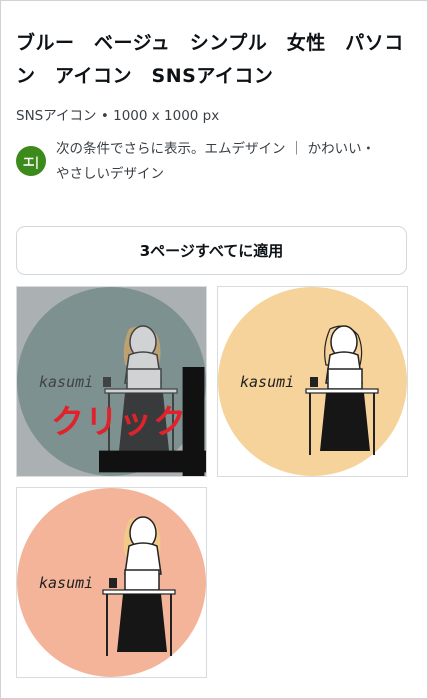  What do you see at coordinates (118, 116) in the screenshot?
I see `template-meta: SNSアイコン • 1000 x 1000 px` at bounding box center [118, 116].